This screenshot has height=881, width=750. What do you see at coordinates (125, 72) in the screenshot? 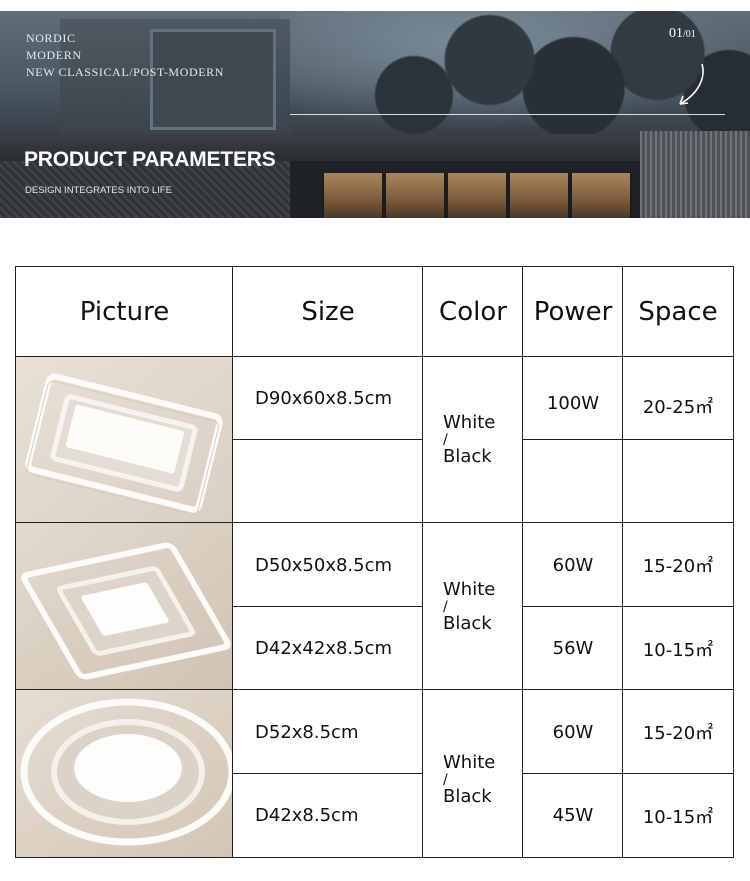
I see `tag-line: NEW CLASSICAL/POST-MODERN` at bounding box center [125, 72].